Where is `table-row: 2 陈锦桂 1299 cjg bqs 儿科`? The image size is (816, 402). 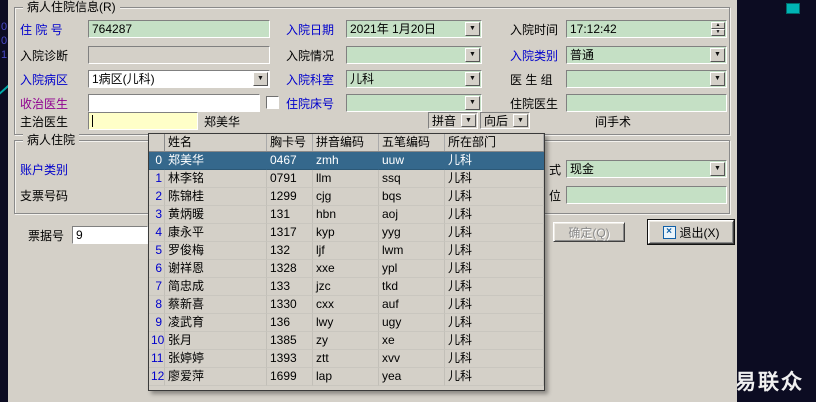 table-row: 2 陈锦桂 1299 cjg bqs 儿科 is located at coordinates (346, 197).